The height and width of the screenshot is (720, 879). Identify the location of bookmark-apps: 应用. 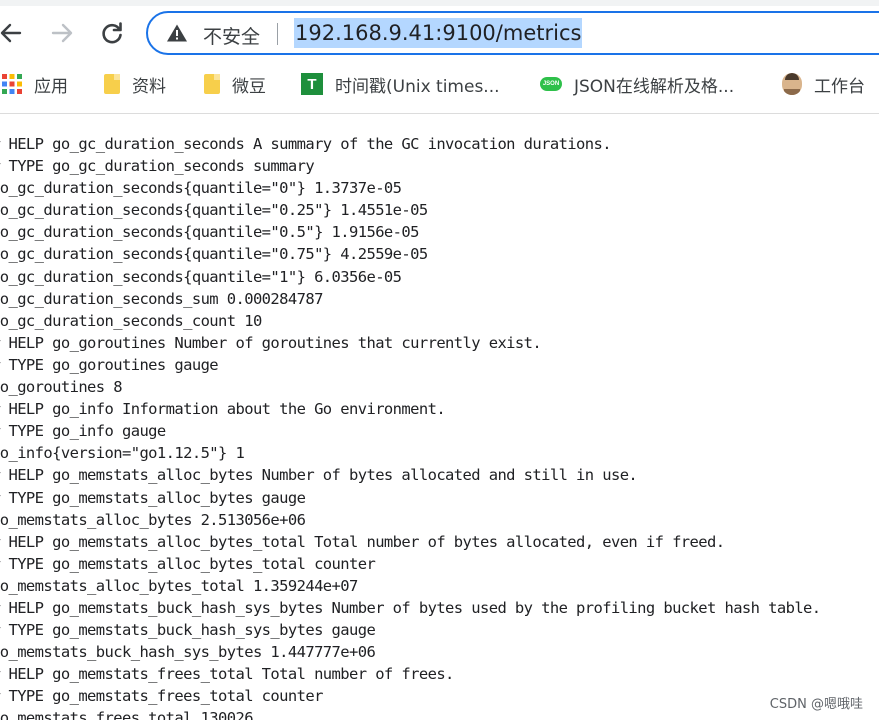
(35, 84).